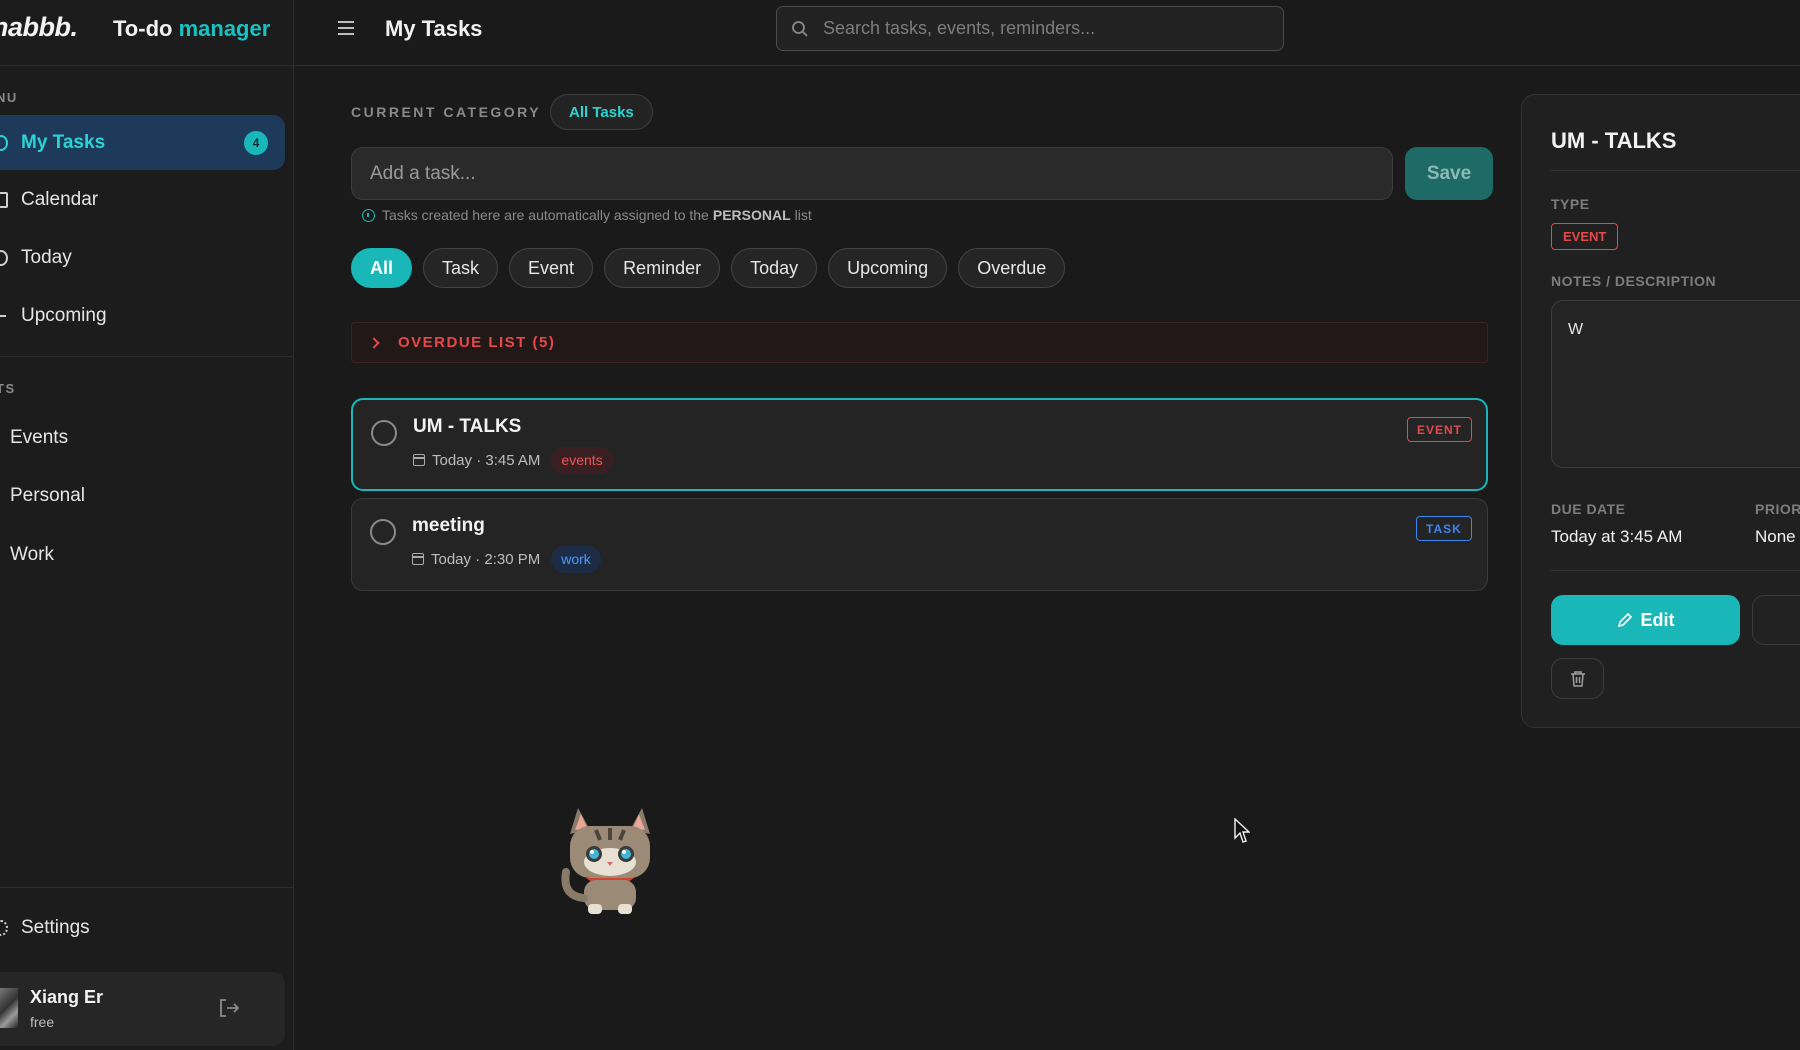 The width and height of the screenshot is (1800, 1050). What do you see at coordinates (888, 268) in the screenshot?
I see `filter-upcoming: Upcoming` at bounding box center [888, 268].